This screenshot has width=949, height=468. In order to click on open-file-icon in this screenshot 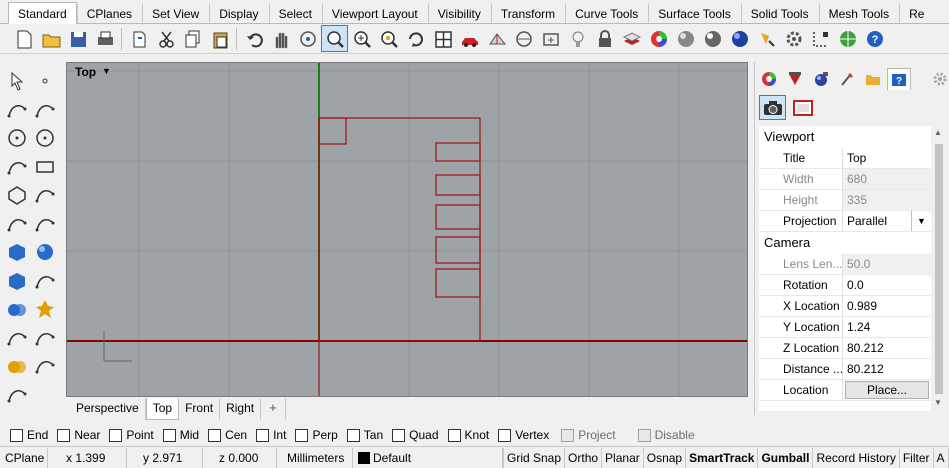, I will do `click(50, 38)`.